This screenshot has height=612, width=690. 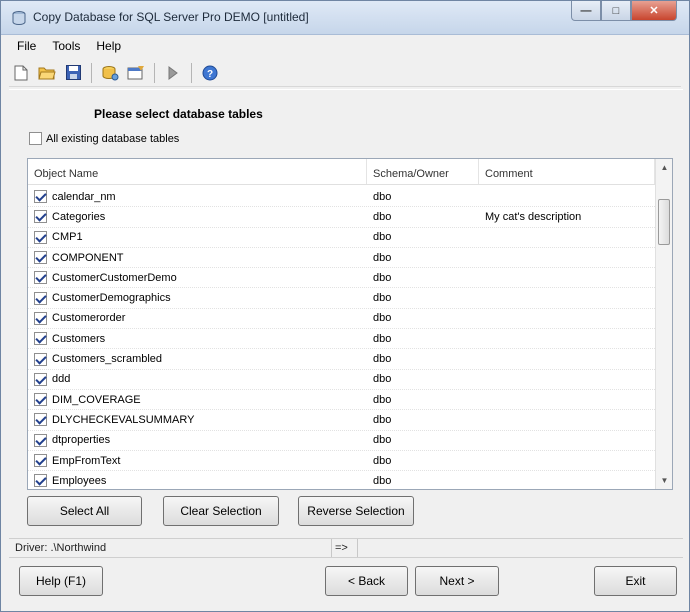 What do you see at coordinates (341, 461) in the screenshot?
I see `table-row: EmpFromText dbo` at bounding box center [341, 461].